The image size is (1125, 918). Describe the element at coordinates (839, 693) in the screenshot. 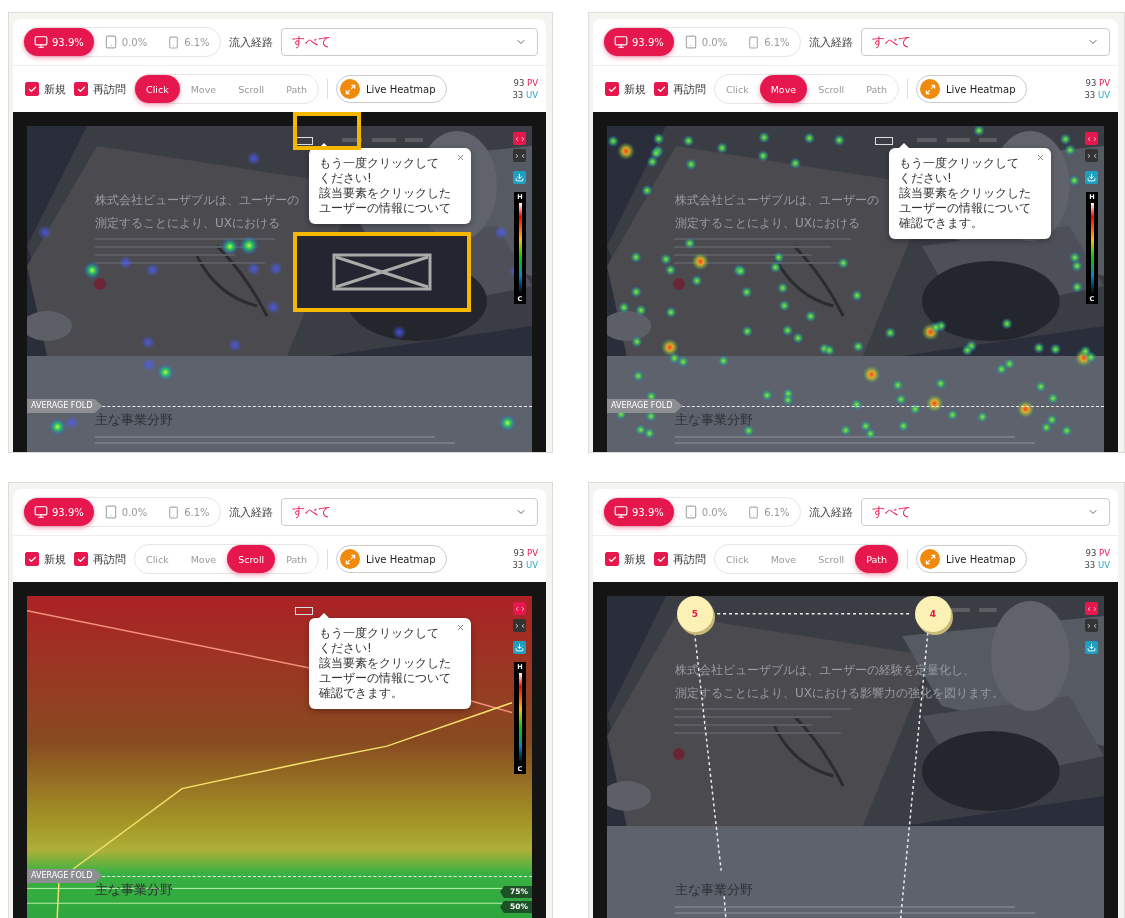

I see `hero-headline: 測定することにより、UXにおける影響力の強化を図ります。` at that location.